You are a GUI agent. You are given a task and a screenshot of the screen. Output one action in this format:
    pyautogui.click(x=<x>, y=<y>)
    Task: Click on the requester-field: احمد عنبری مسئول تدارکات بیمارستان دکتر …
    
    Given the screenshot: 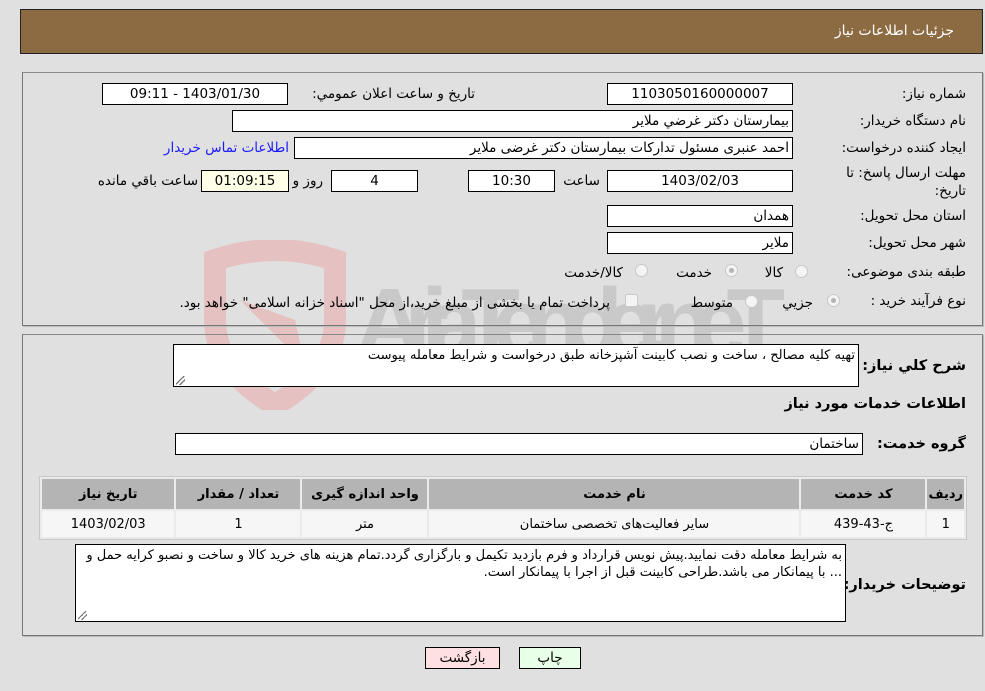 What is the action you would take?
    pyautogui.click(x=543, y=148)
    